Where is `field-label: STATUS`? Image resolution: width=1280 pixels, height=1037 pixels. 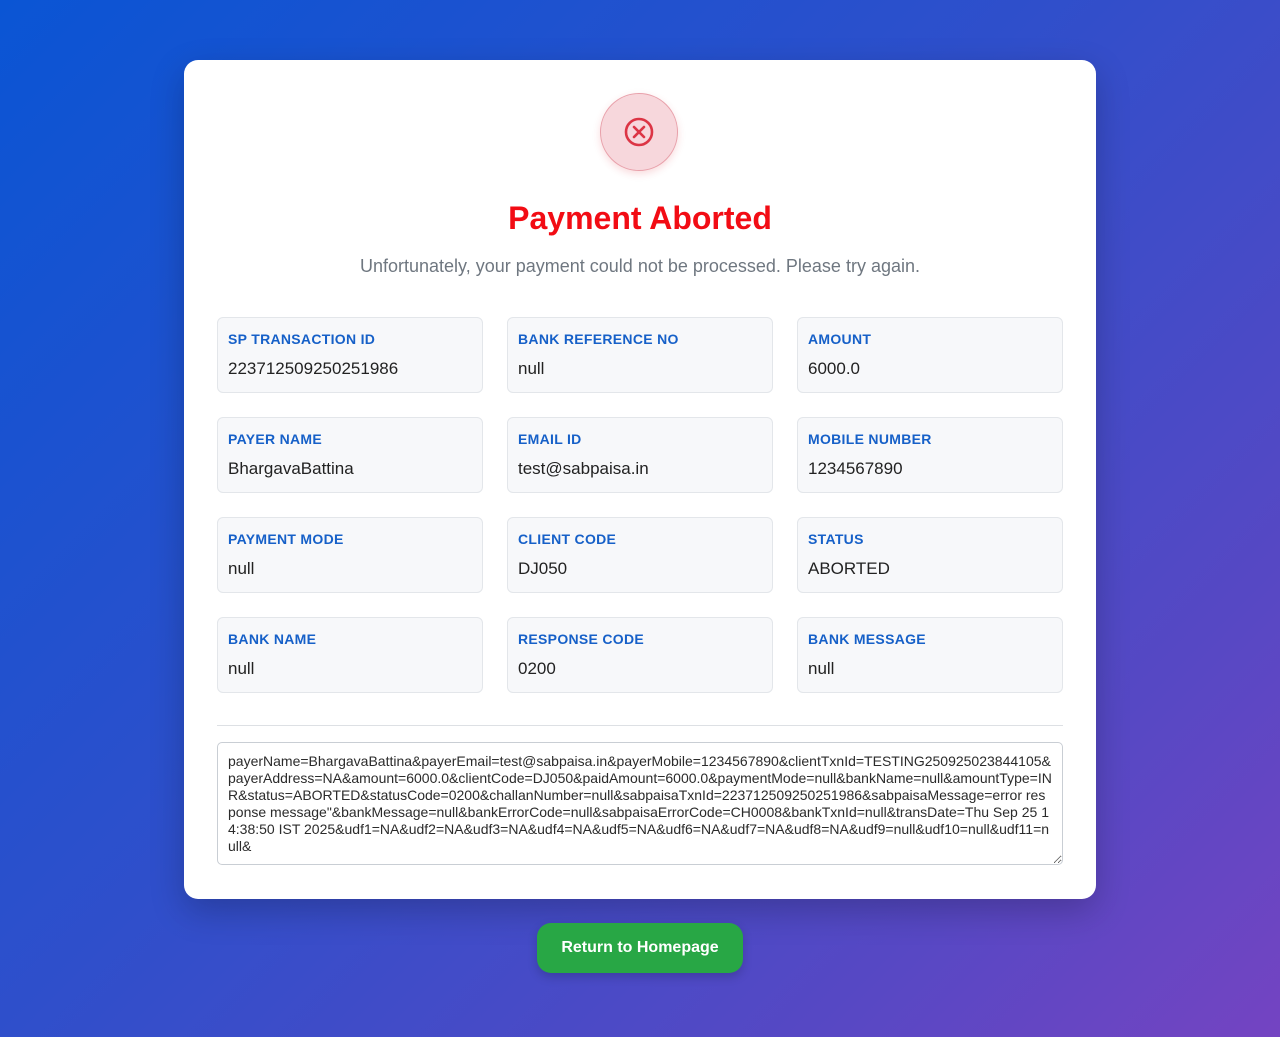
field-label: STATUS is located at coordinates (836, 539).